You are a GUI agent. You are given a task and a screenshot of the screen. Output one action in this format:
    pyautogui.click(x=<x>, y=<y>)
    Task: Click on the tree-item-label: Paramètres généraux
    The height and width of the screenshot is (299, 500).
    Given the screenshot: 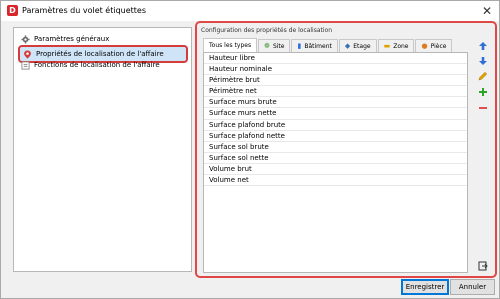 What is the action you would take?
    pyautogui.click(x=72, y=39)
    